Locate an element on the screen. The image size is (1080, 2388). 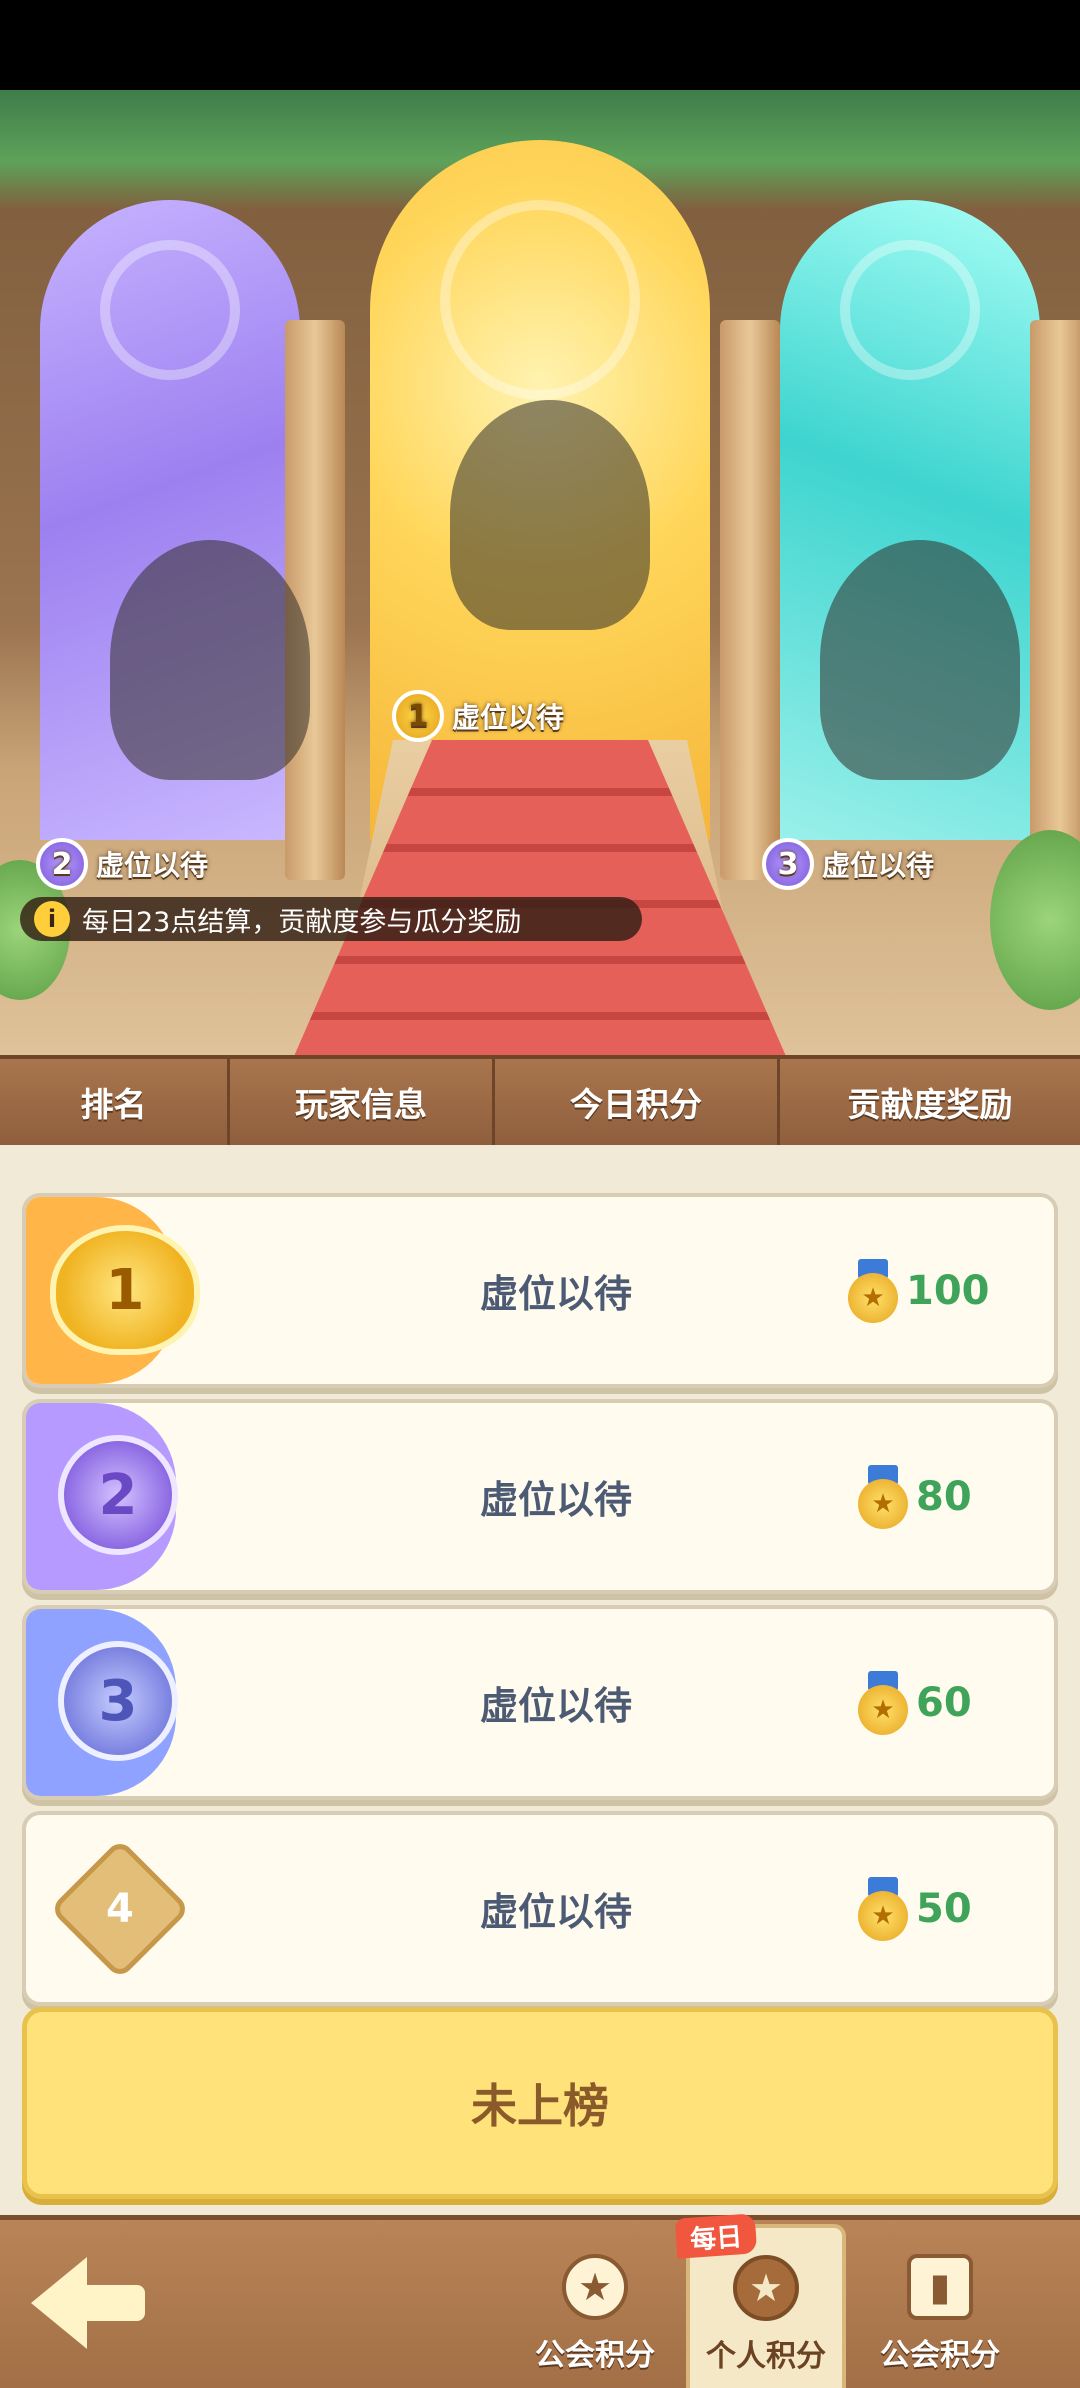
table-row: 2 虚位以待 ★ 80 is located at coordinates (540, 1496).